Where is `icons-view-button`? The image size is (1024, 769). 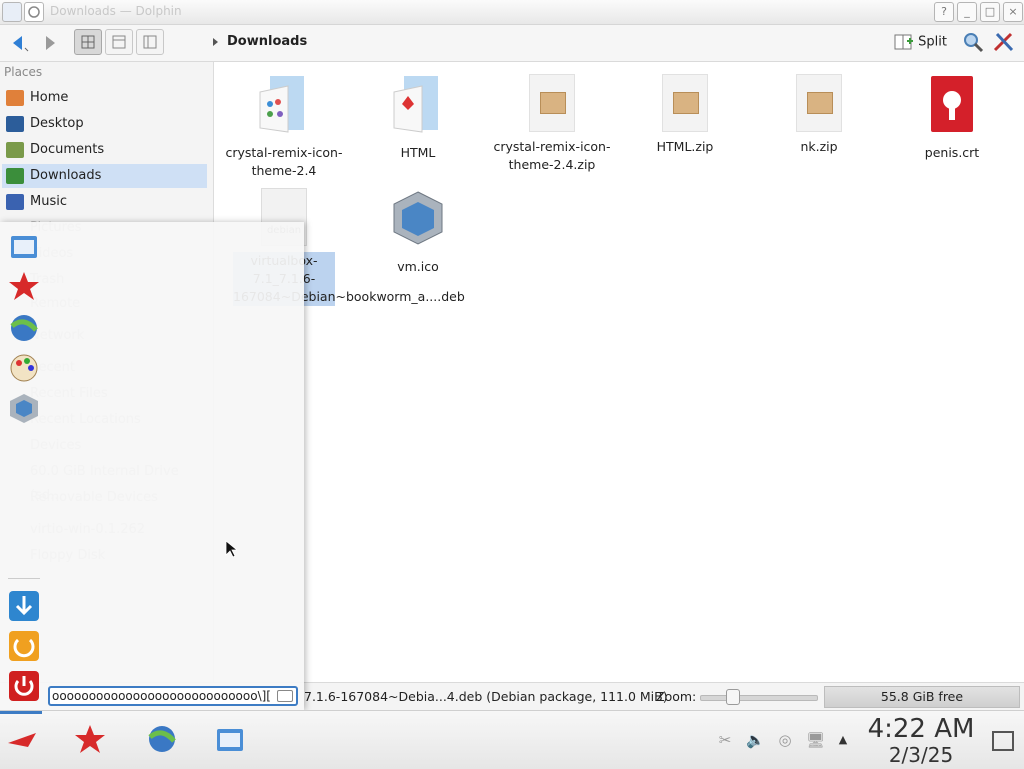 icons-view-button is located at coordinates (88, 42).